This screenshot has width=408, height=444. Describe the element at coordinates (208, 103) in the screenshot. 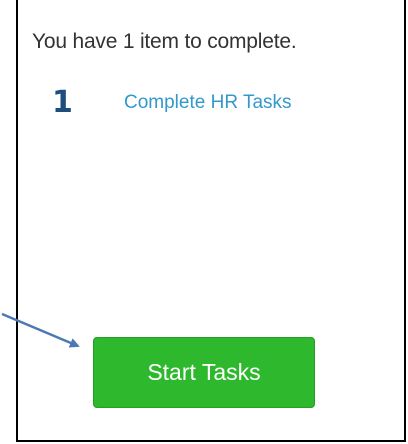

I see `complete-hr-tasks-link: Complete HR Tasks` at that location.